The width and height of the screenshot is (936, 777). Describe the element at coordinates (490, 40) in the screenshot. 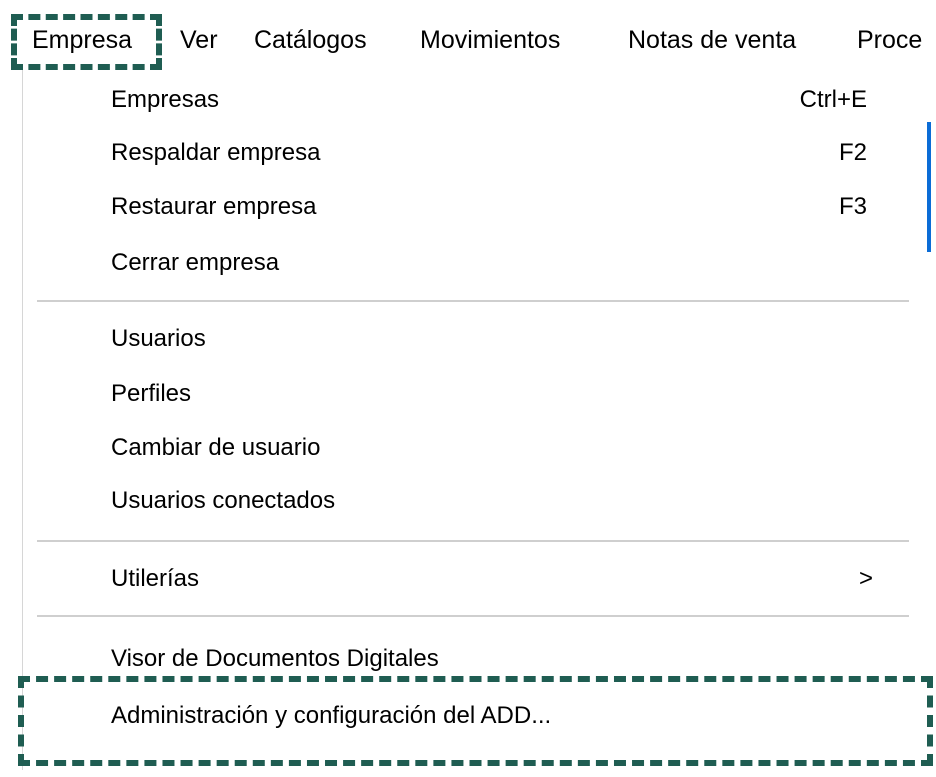

I see `menu-movimientos: Movimientos` at that location.